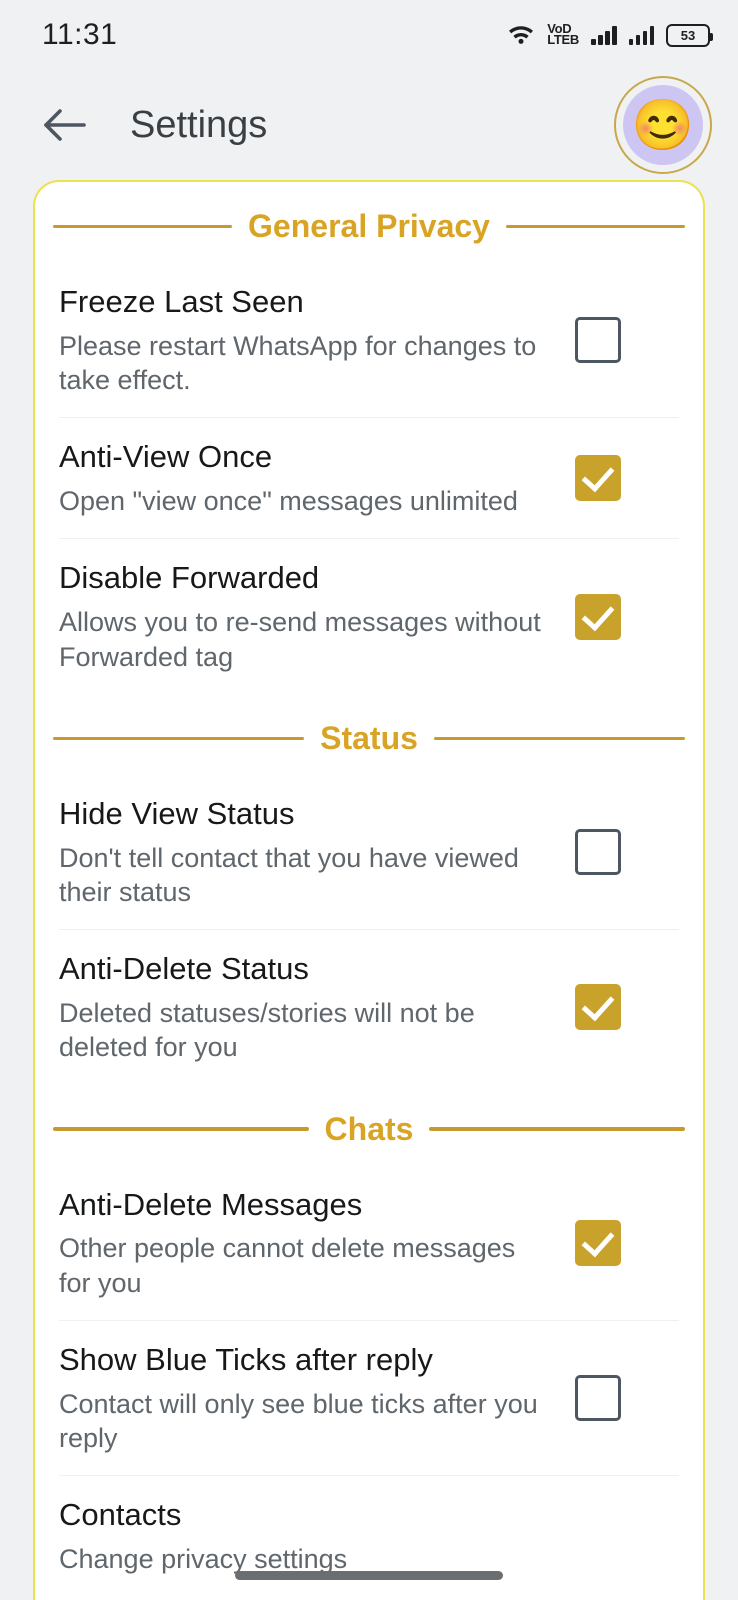 Image resolution: width=738 pixels, height=1600 pixels. Describe the element at coordinates (189, 578) in the screenshot. I see `setting-row-title: Disable Forwarded` at that location.